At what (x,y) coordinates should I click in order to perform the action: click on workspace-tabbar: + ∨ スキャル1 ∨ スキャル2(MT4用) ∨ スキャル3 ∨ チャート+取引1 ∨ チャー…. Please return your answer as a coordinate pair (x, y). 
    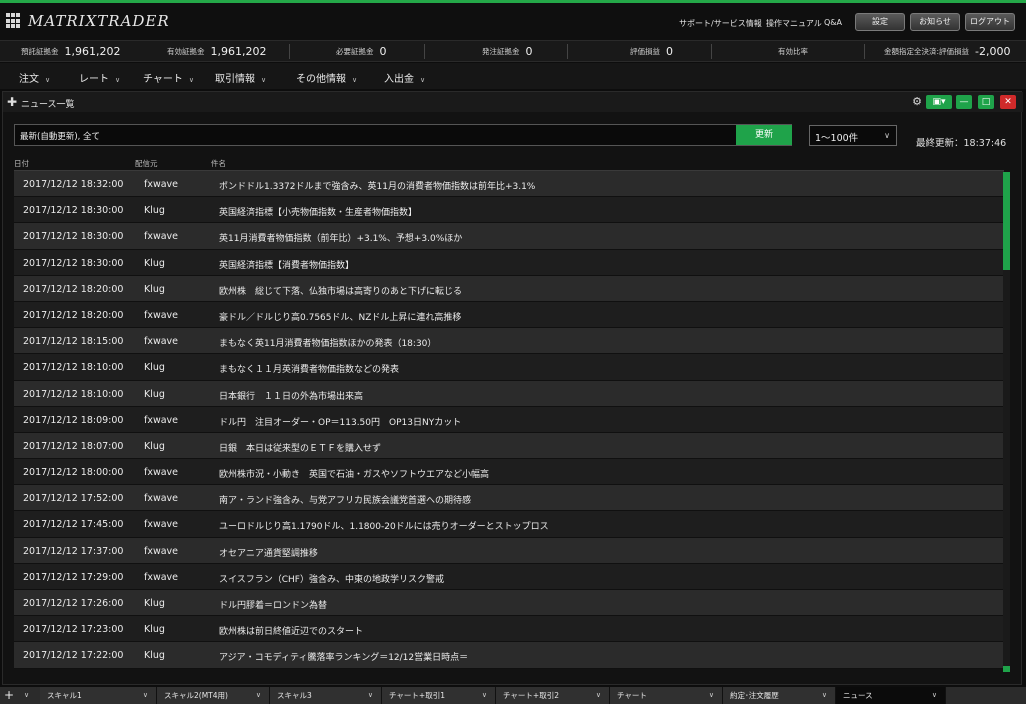
    Looking at the image, I should click on (513, 695).